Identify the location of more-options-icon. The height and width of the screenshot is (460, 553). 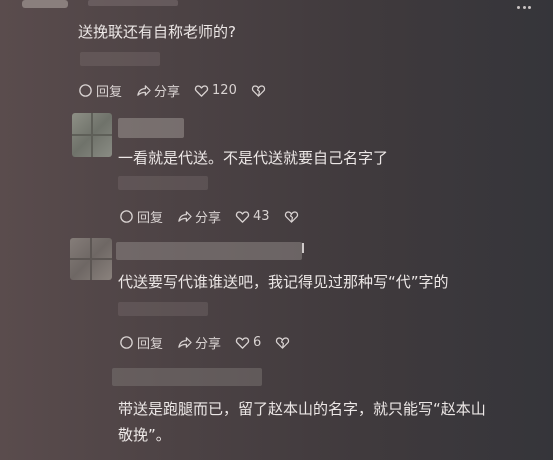
(524, 7).